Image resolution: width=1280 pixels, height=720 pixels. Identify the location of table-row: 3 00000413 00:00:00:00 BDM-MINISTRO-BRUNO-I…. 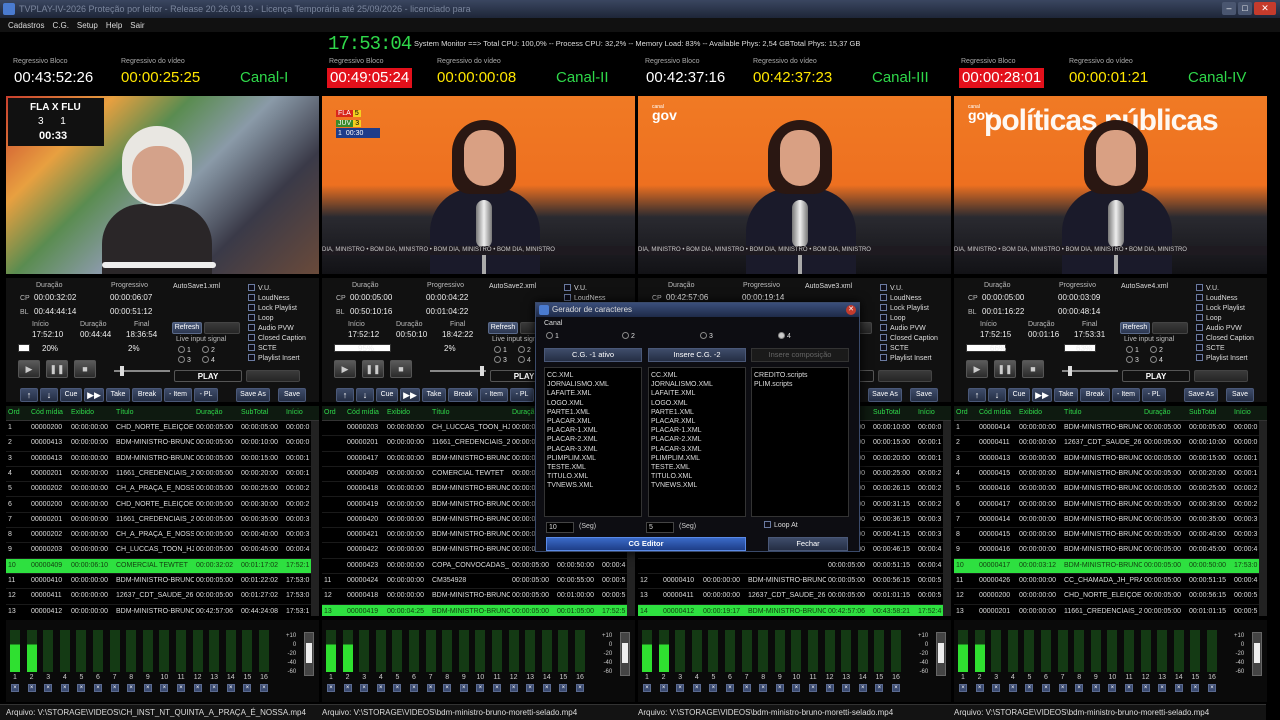
(1110, 459).